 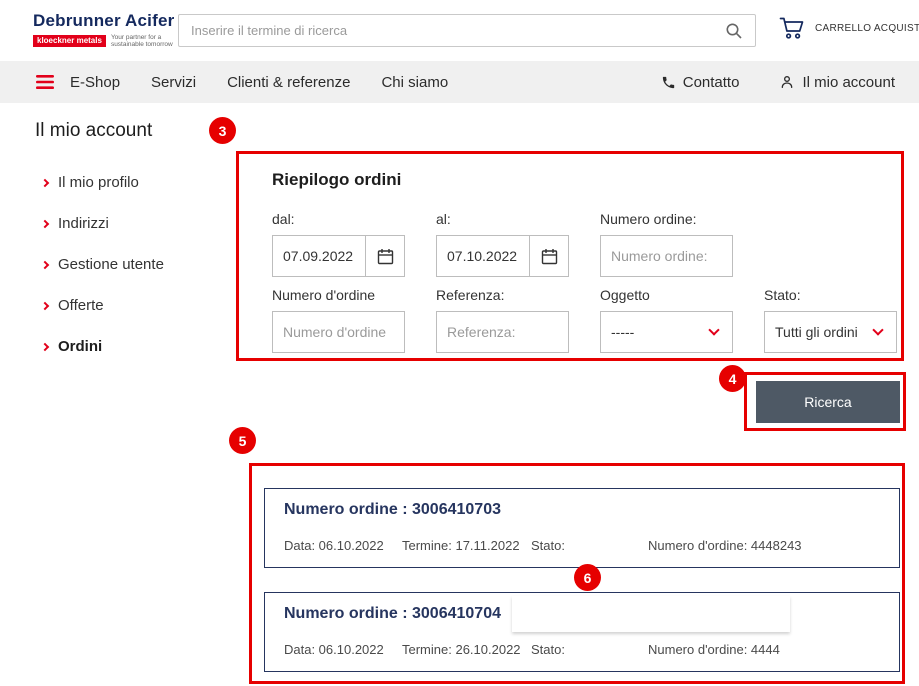 What do you see at coordinates (414, 82) in the screenshot?
I see `nav-item-chi-siamo: Chi siamo` at bounding box center [414, 82].